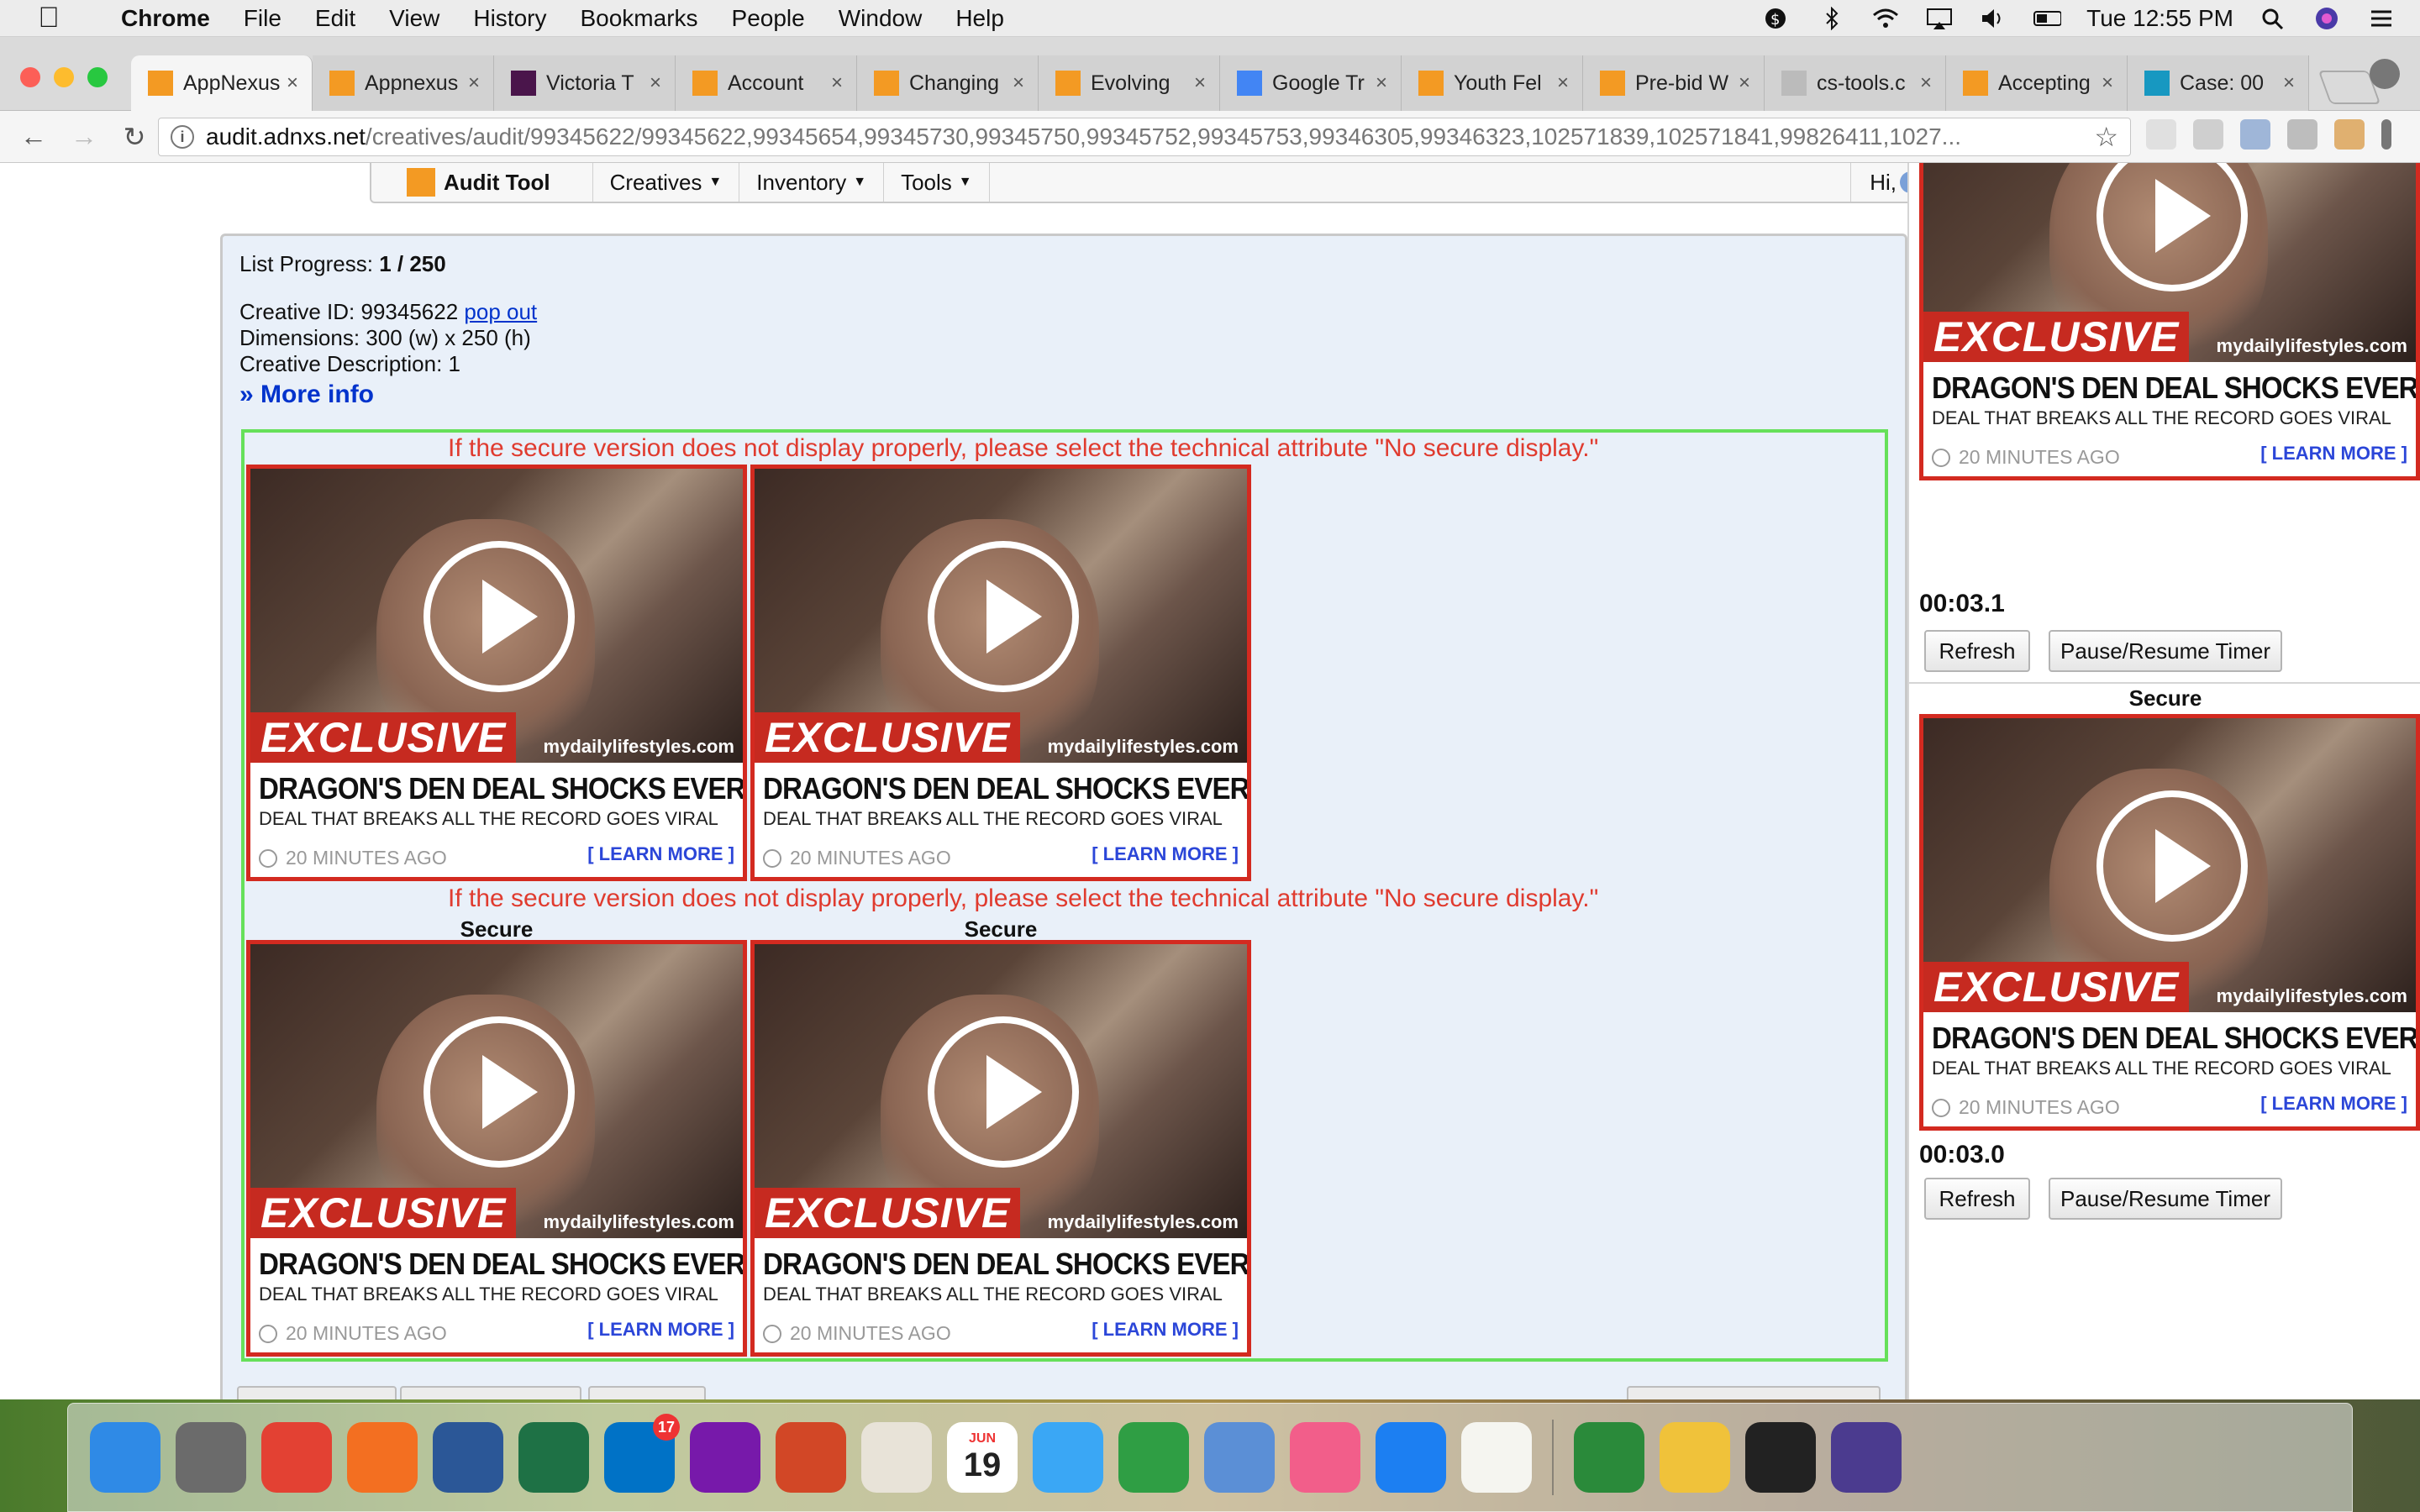  I want to click on browser-tab: Youth Fel ×, so click(1493, 83).